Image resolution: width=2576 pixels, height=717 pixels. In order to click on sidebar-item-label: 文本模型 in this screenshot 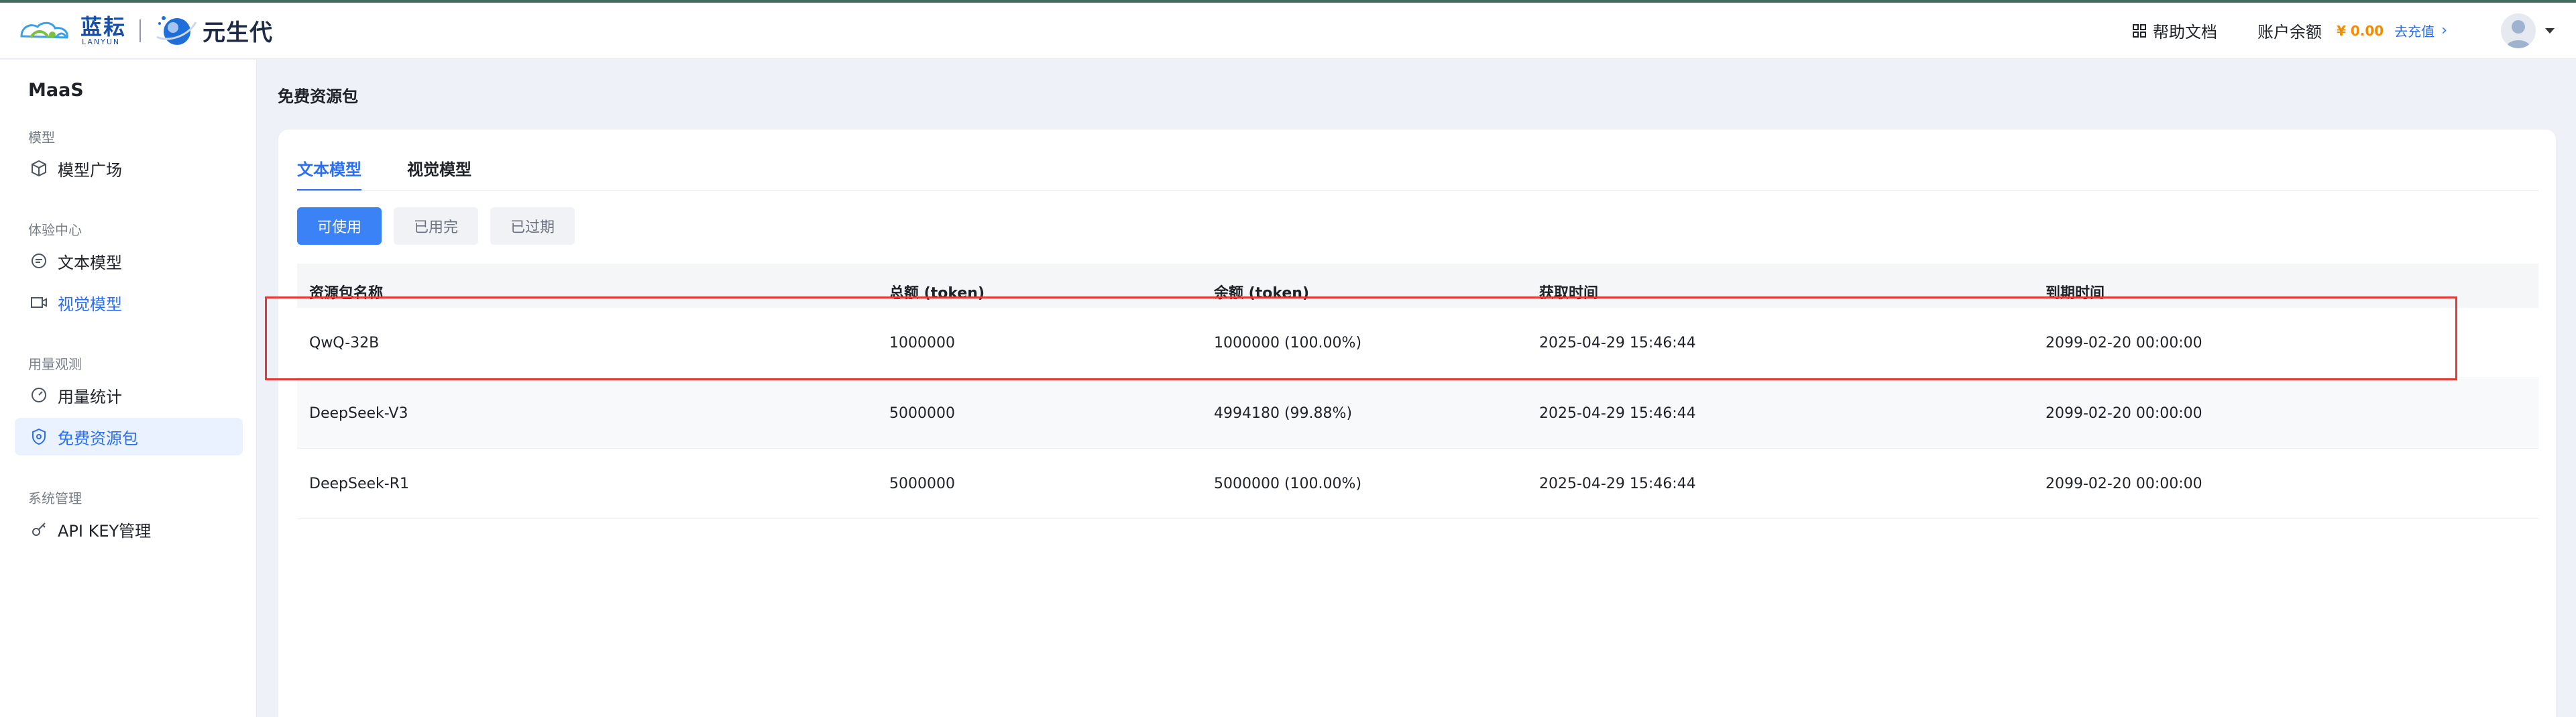, I will do `click(90, 262)`.